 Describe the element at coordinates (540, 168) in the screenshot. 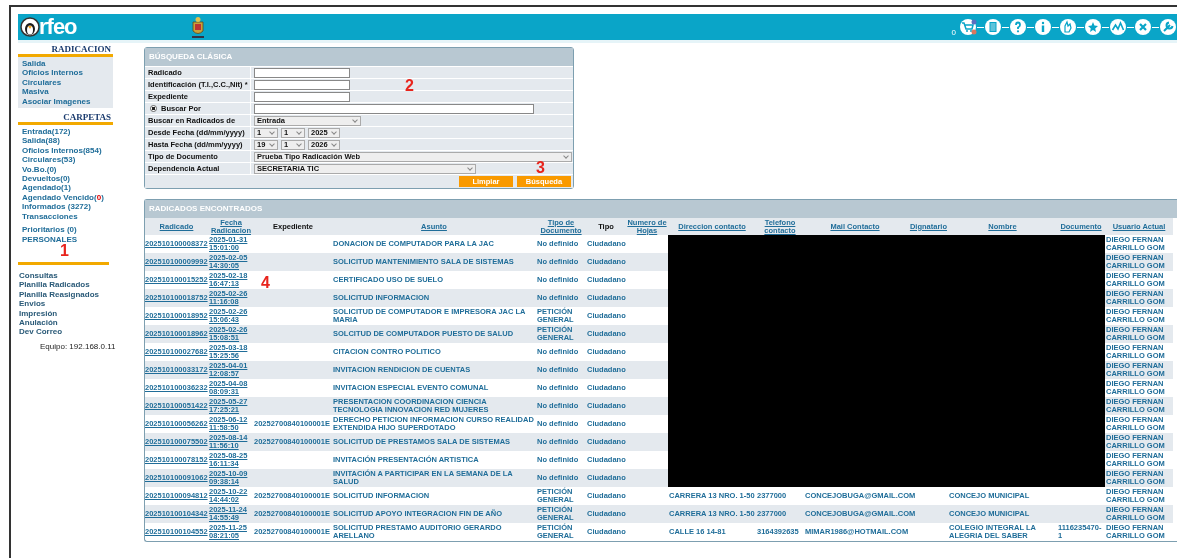

I see `annotation-number: 3` at that location.